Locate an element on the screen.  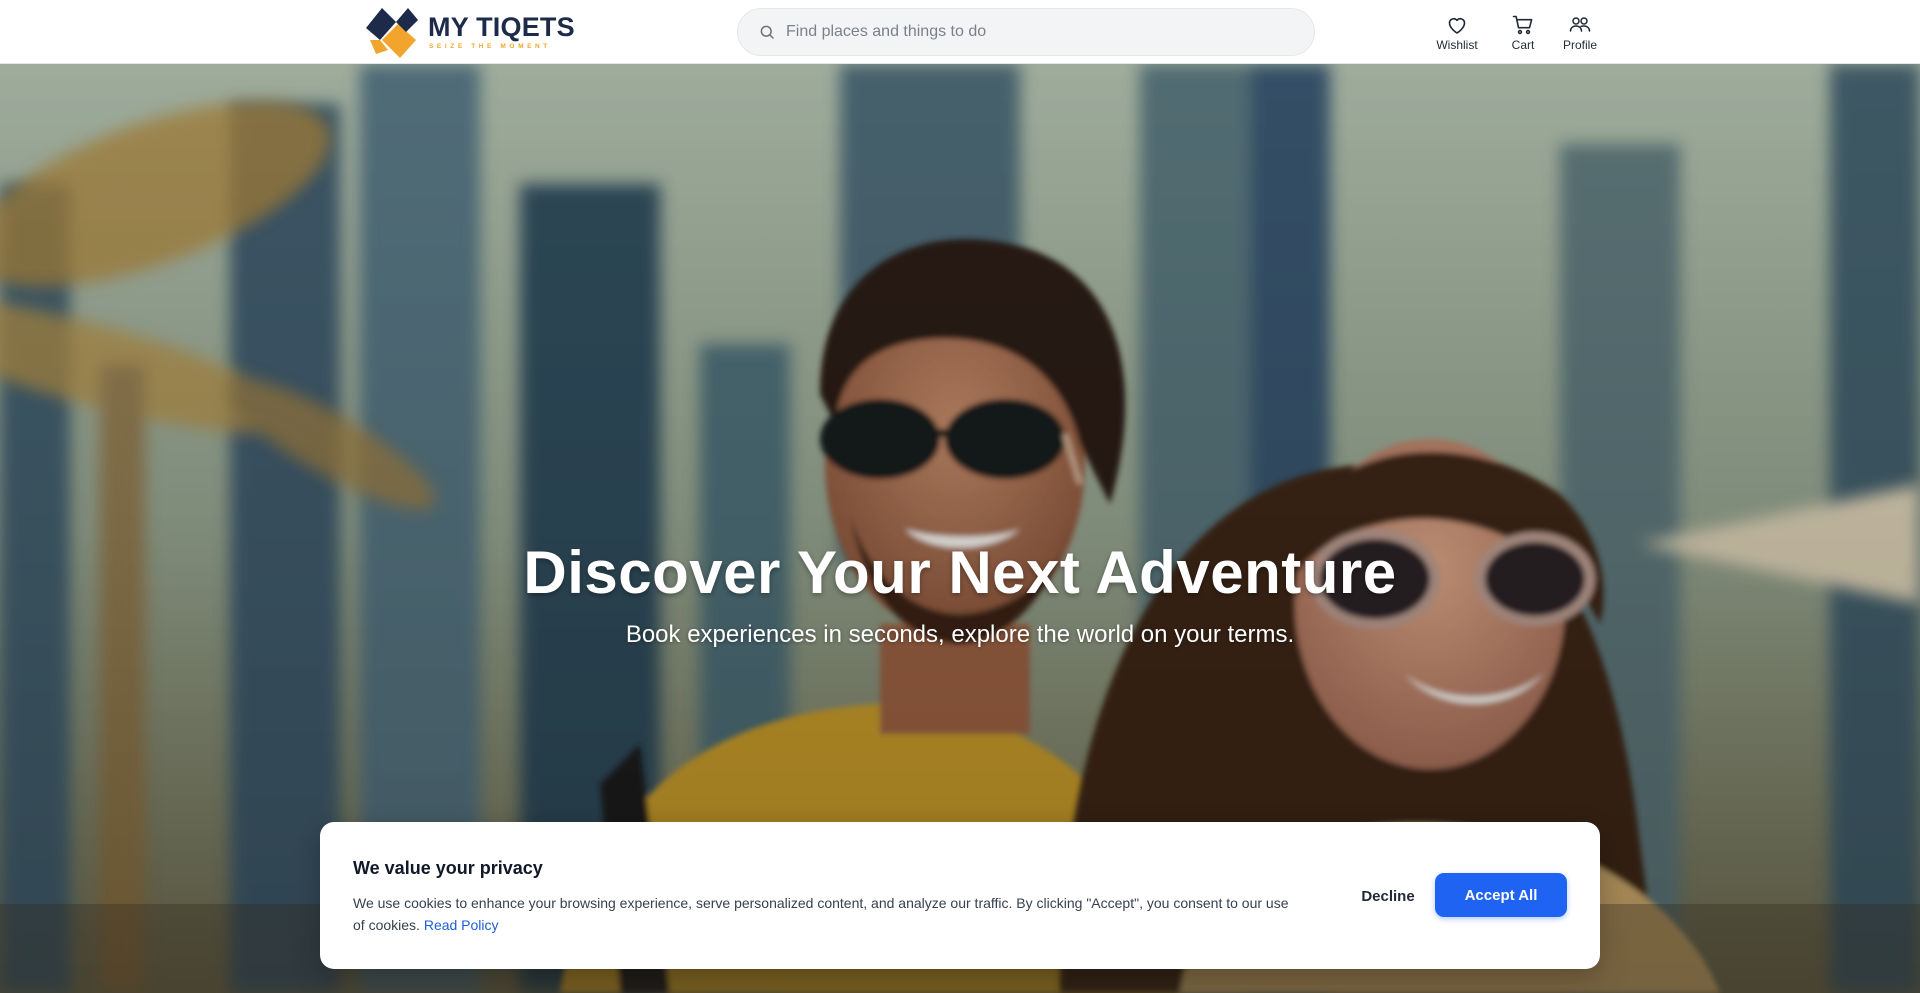
profile-link: Profile is located at coordinates (1580, 32).